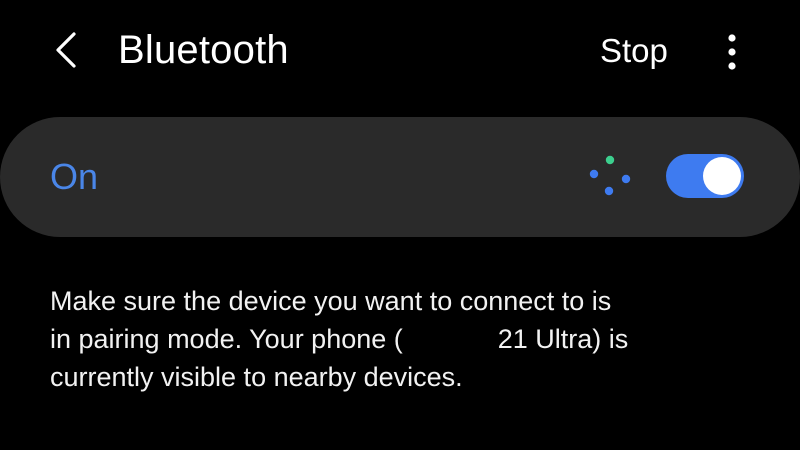  I want to click on more-options-button, so click(732, 52).